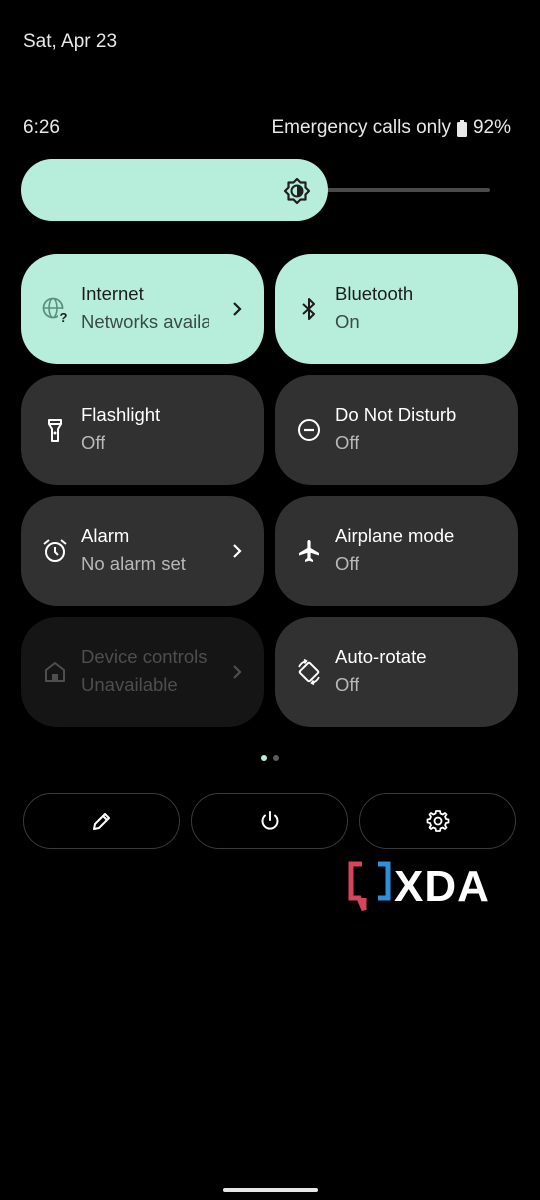 This screenshot has width=540, height=1200. What do you see at coordinates (55, 430) in the screenshot?
I see `flashlight-icon` at bounding box center [55, 430].